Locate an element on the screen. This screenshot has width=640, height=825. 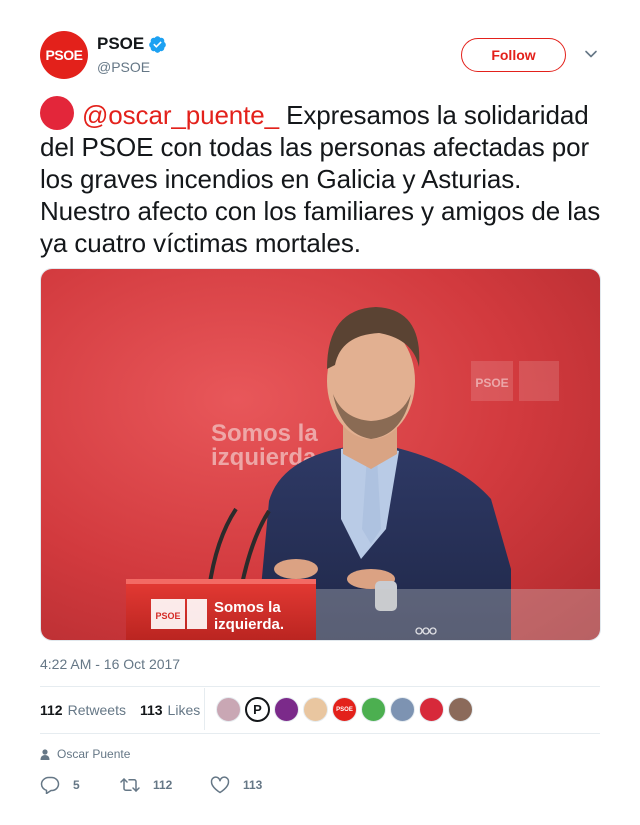
avatar-logo-text: PSOE is located at coordinates (64, 55).